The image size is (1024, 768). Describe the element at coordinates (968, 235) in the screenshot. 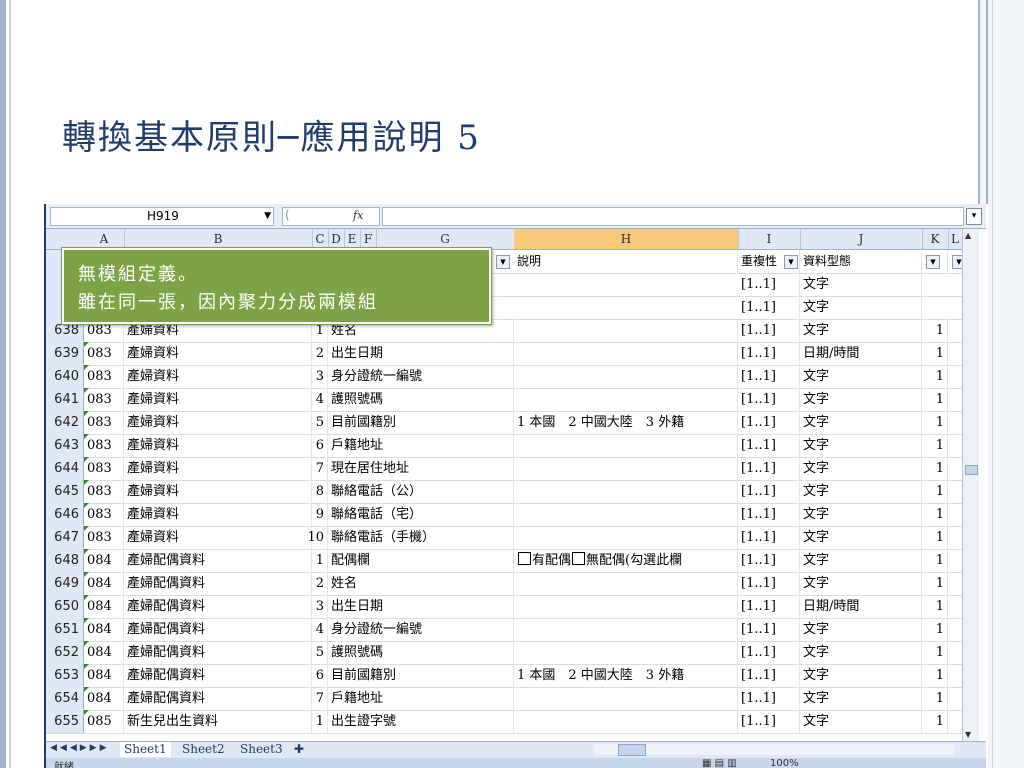

I see `scroll-up-icon: ▲` at that location.